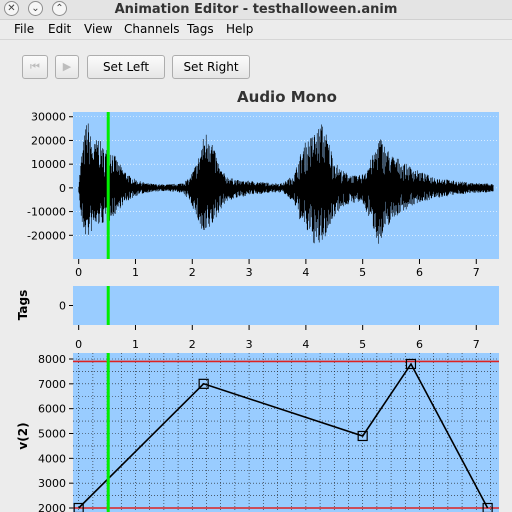  Describe the element at coordinates (23, 435) in the screenshot. I see `v2-axis-label: v(2)` at that location.